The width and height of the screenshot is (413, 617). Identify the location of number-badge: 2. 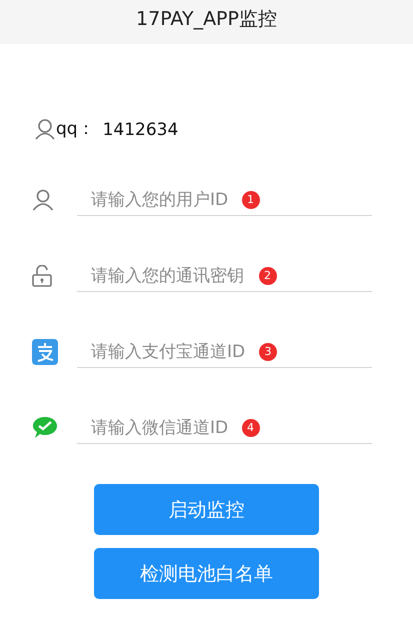
(267, 275).